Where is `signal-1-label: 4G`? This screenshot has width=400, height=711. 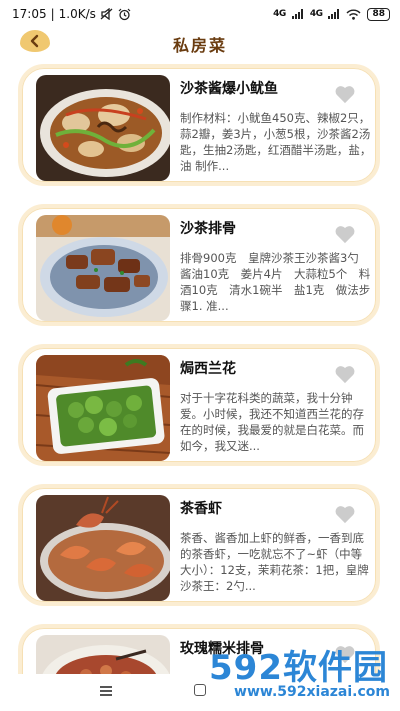 signal-1-label: 4G is located at coordinates (279, 14).